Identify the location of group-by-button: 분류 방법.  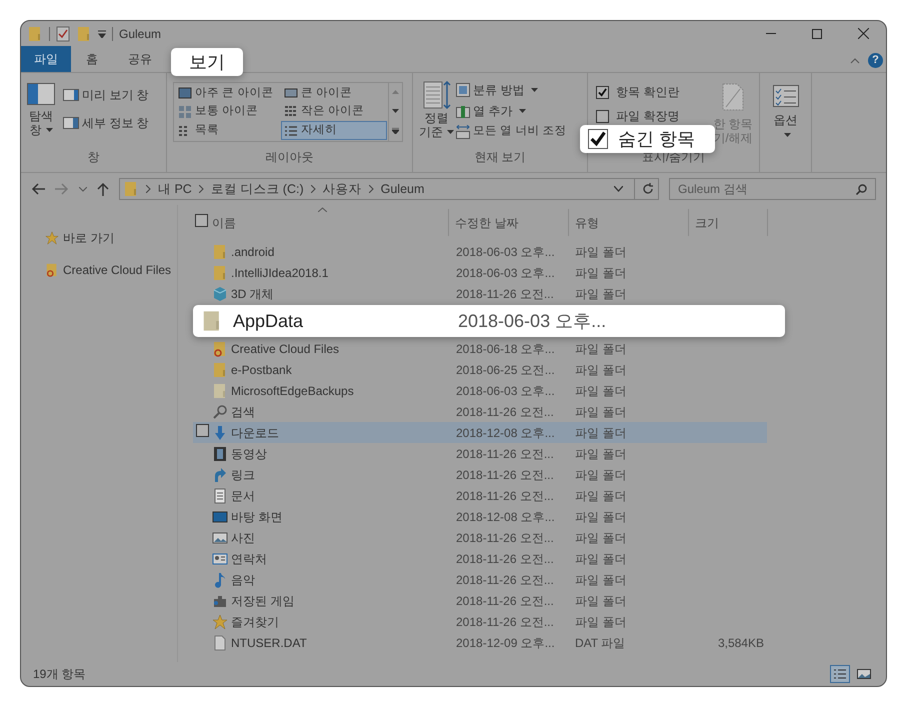
(511, 90).